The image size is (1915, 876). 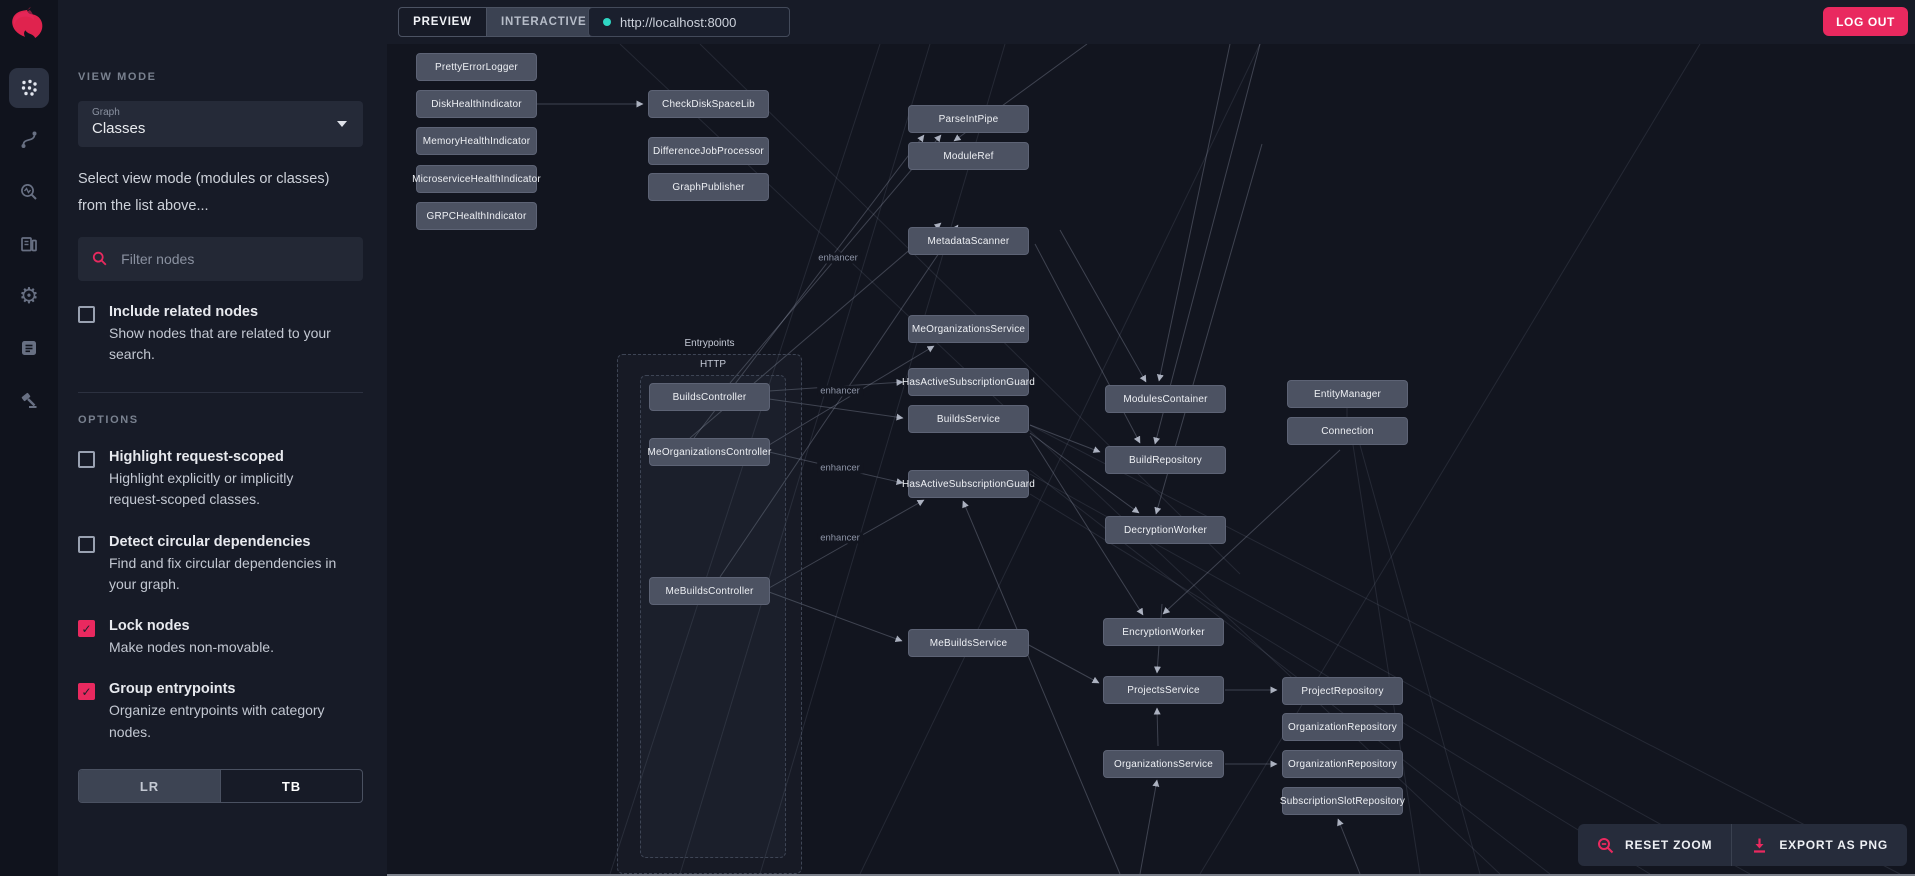 What do you see at coordinates (709, 591) in the screenshot?
I see `graph-node: MeBuildsController` at bounding box center [709, 591].